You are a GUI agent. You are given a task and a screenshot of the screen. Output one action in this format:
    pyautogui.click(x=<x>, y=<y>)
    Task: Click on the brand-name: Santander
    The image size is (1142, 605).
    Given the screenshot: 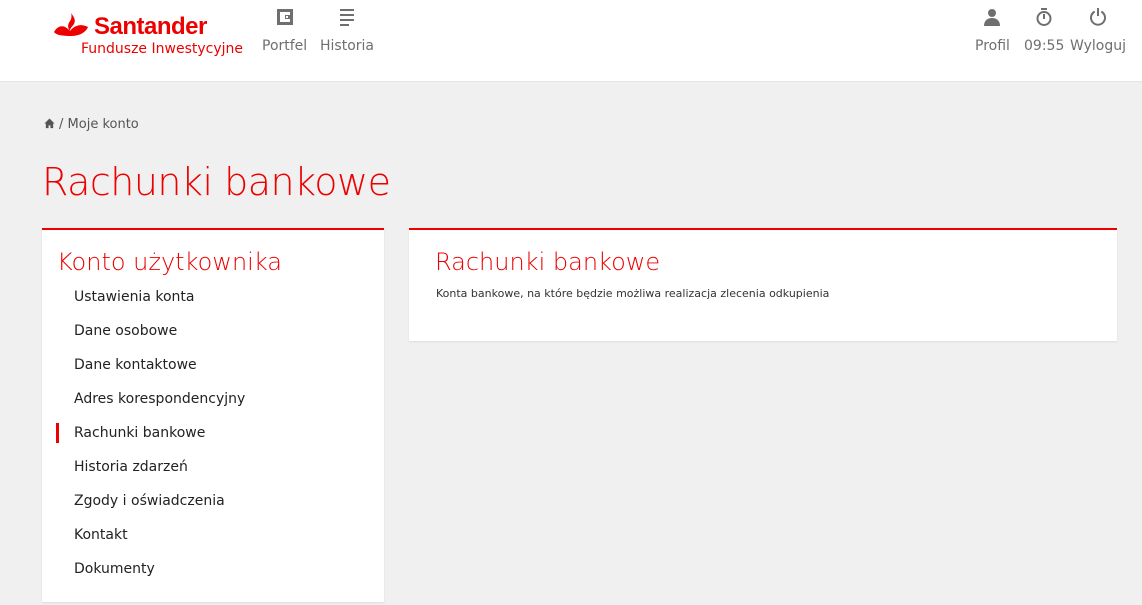 What is the action you would take?
    pyautogui.click(x=150, y=26)
    